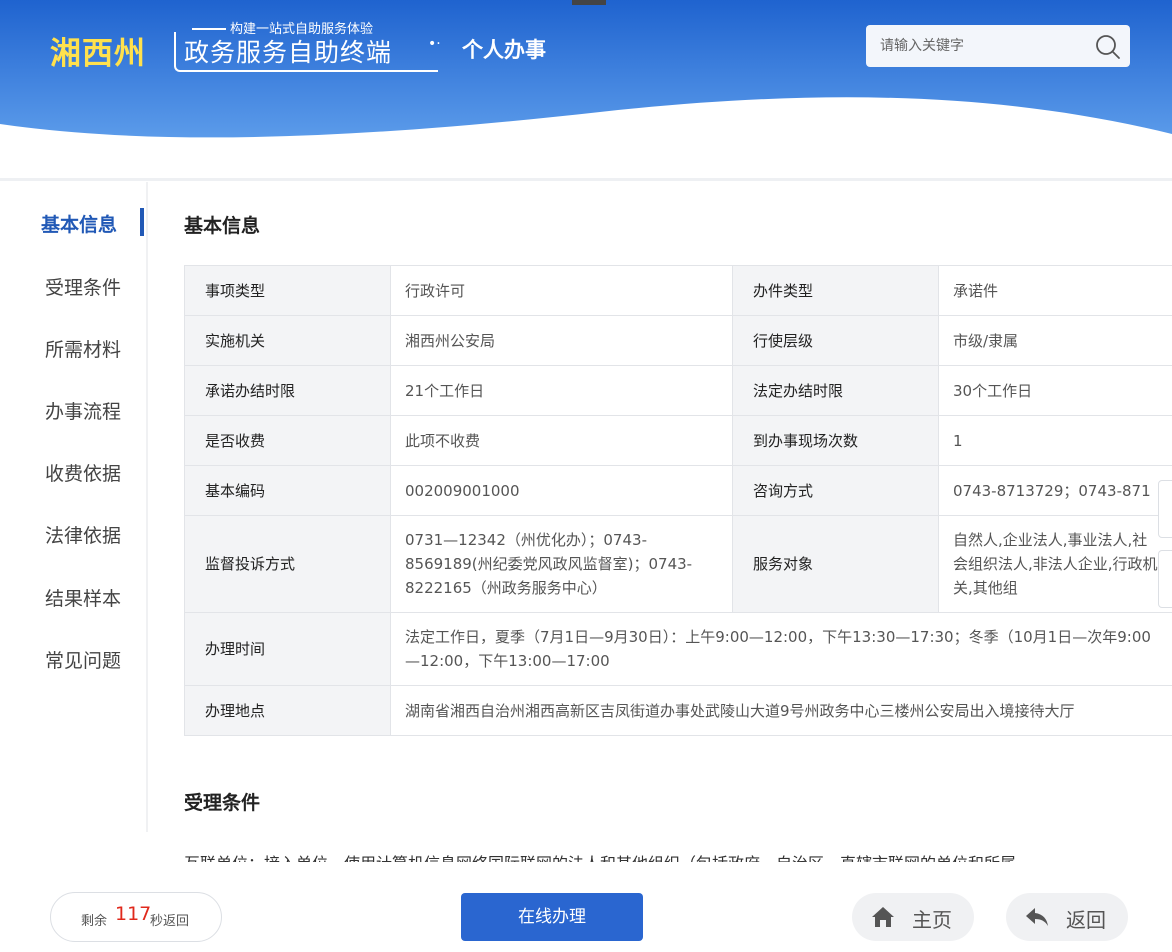 The image size is (1172, 952). Describe the element at coordinates (980, 46) in the screenshot. I see `search-input` at that location.